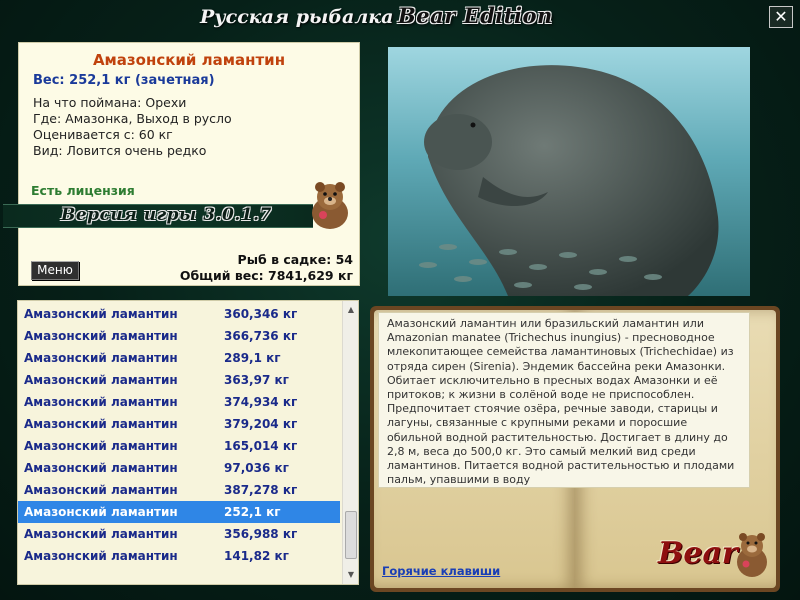 The width and height of the screenshot is (800, 600). I want to click on fish-weight: Вес: 252,1 кг (зачетная), so click(124, 80).